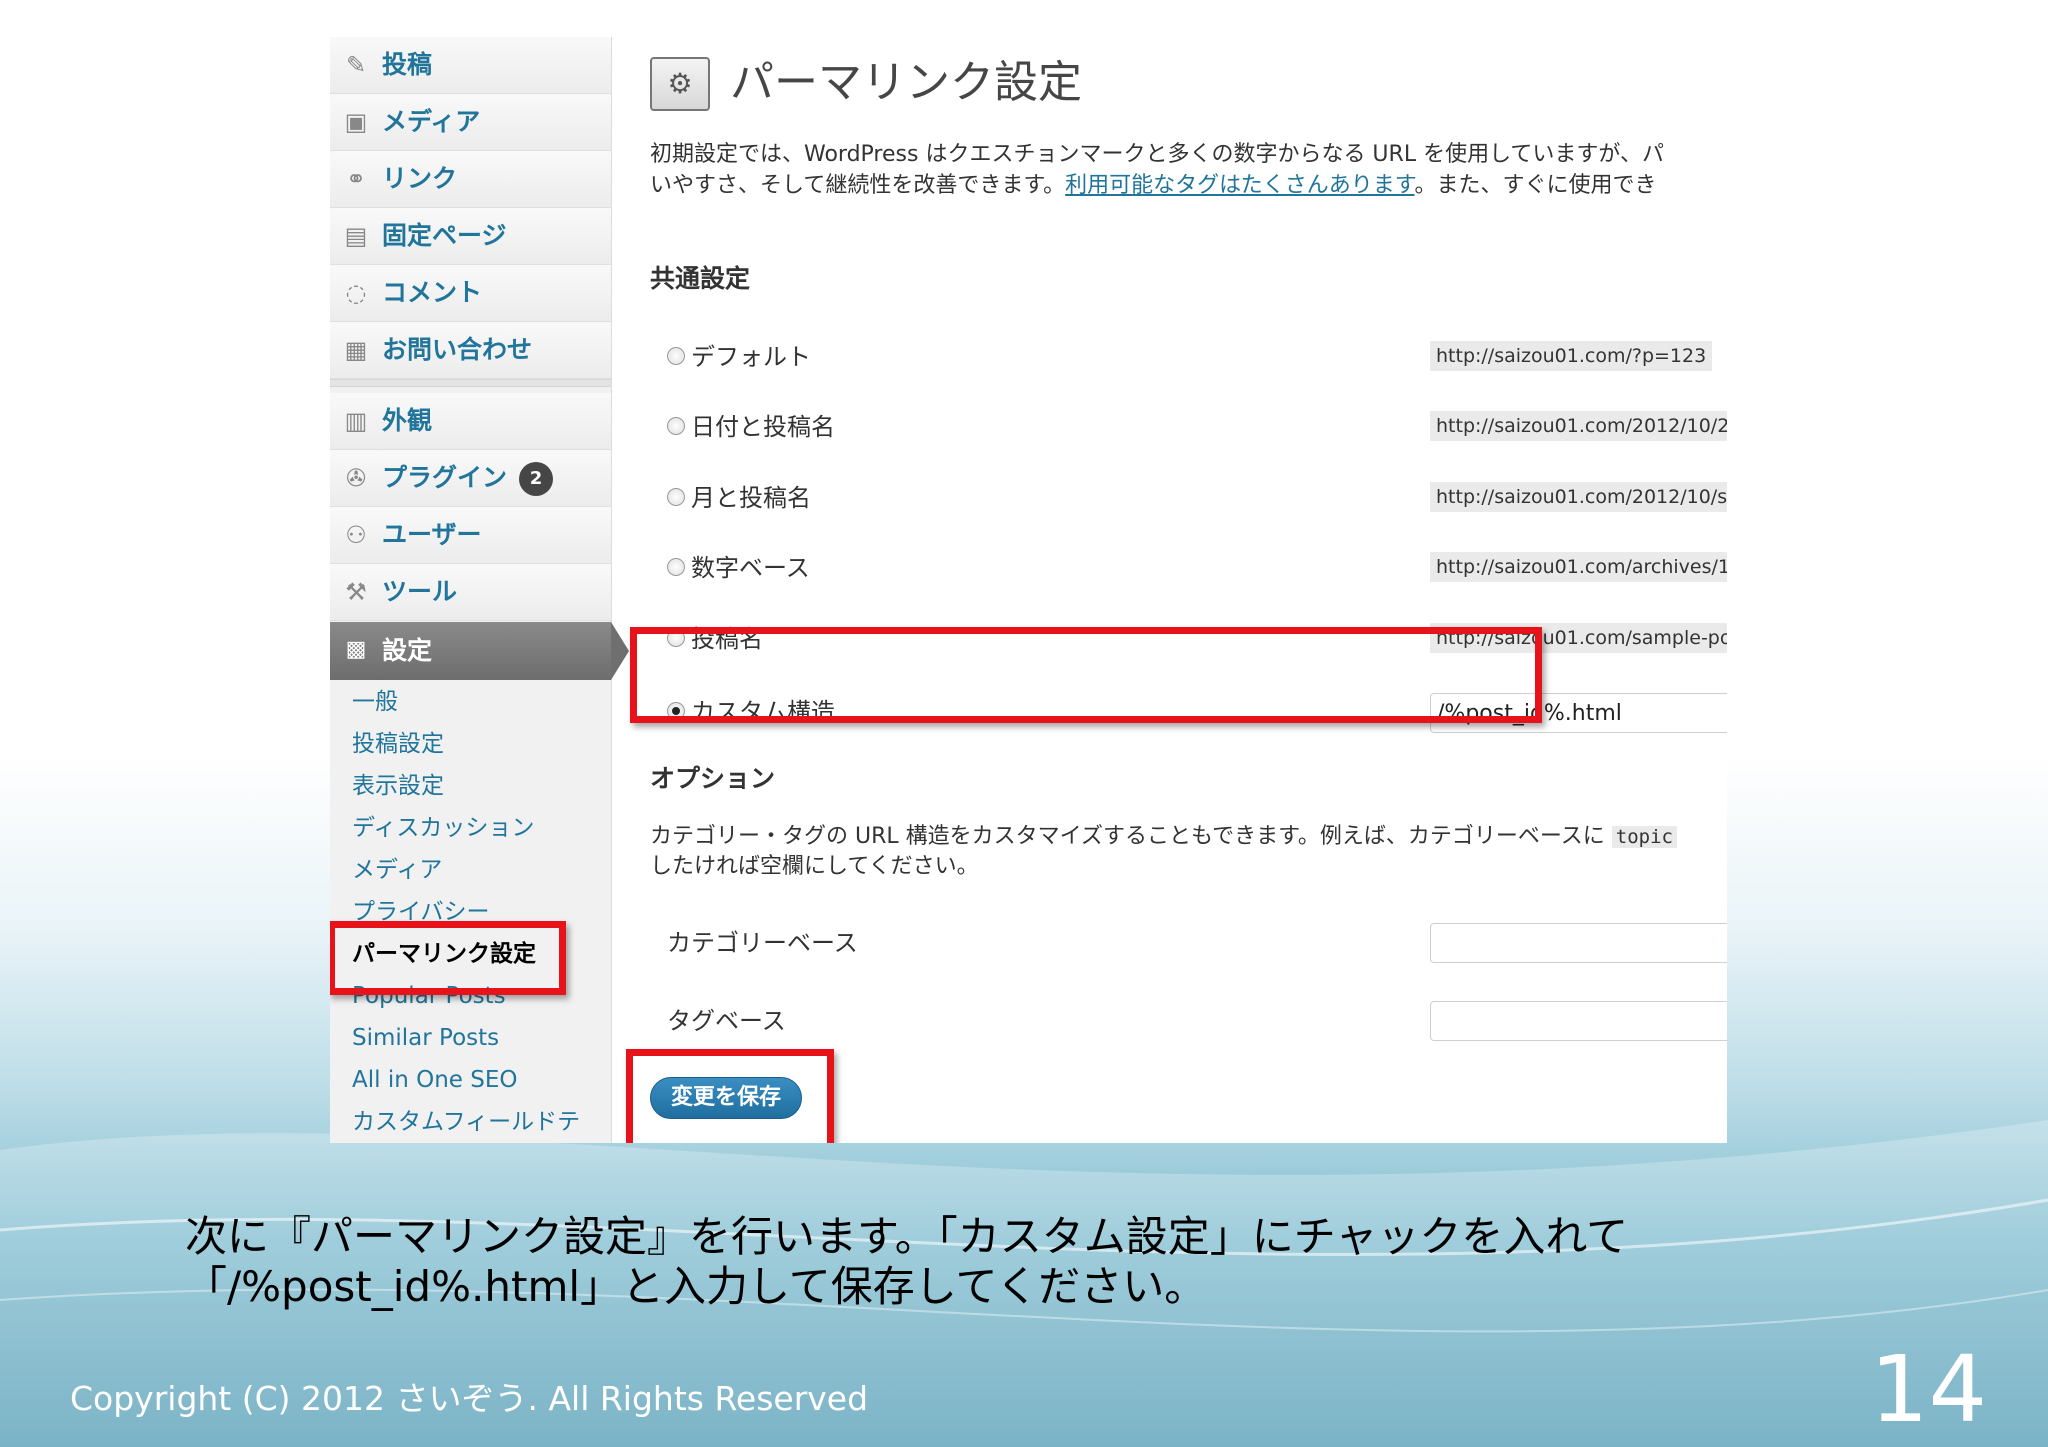 The image size is (2048, 1447). Describe the element at coordinates (420, 591) in the screenshot. I see `sidebar-item-label: ツール` at that location.